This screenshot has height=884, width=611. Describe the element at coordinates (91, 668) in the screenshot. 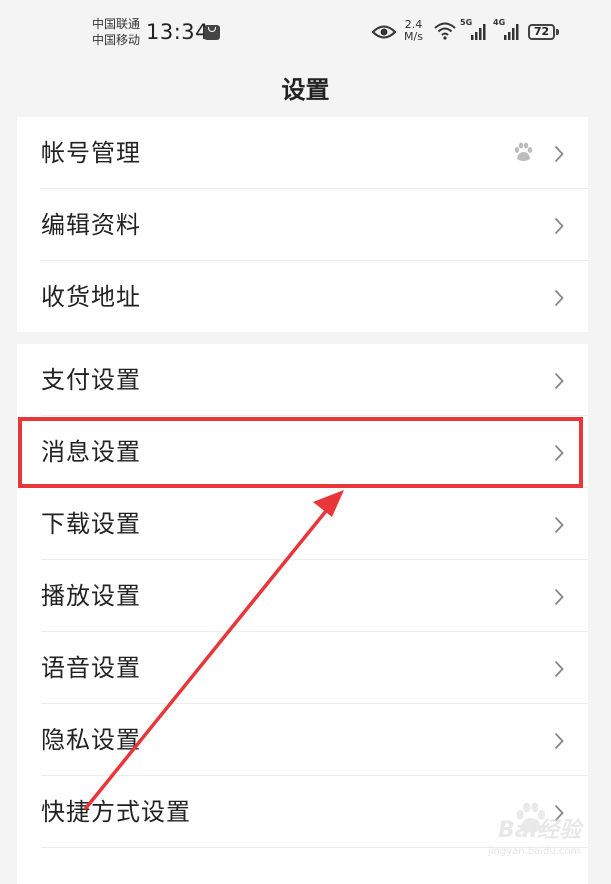

I see `settings-item-label: 语音设置` at that location.